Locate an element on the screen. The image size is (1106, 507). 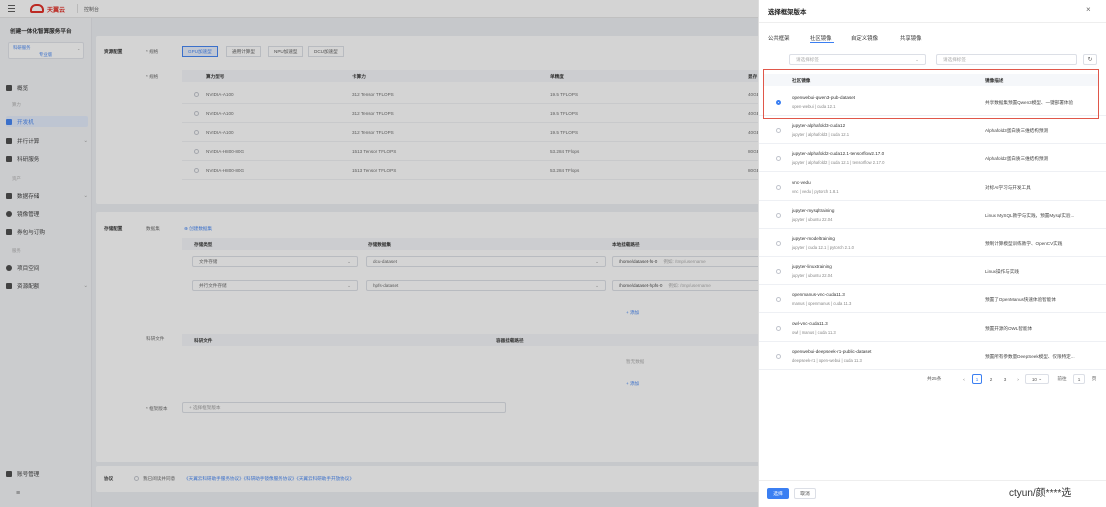
image-name: jupyter-modeltraining is located at coordinates (813, 238).